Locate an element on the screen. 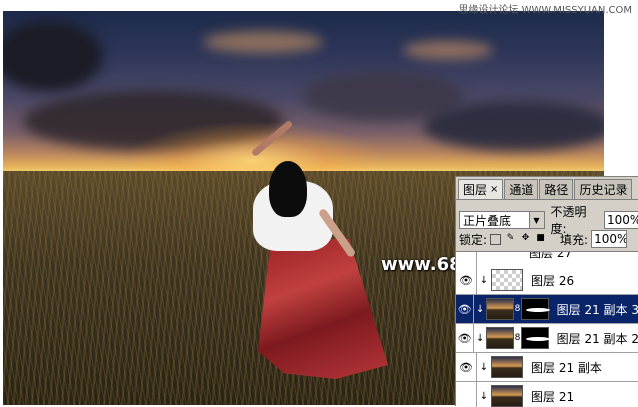 This screenshot has height=407, width=638. lock-row: 锁定: ✎ ✥ ■ 填充: 100% is located at coordinates (548, 239).